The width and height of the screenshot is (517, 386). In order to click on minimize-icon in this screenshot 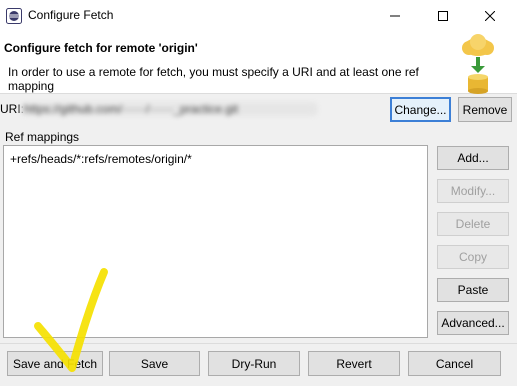, I will do `click(395, 15)`.